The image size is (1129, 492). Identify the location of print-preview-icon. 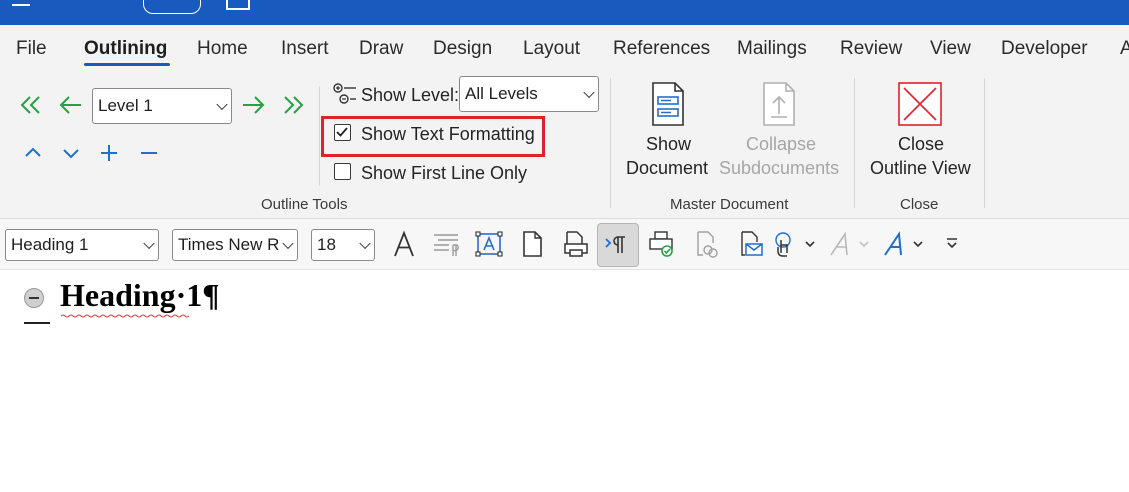
(576, 244).